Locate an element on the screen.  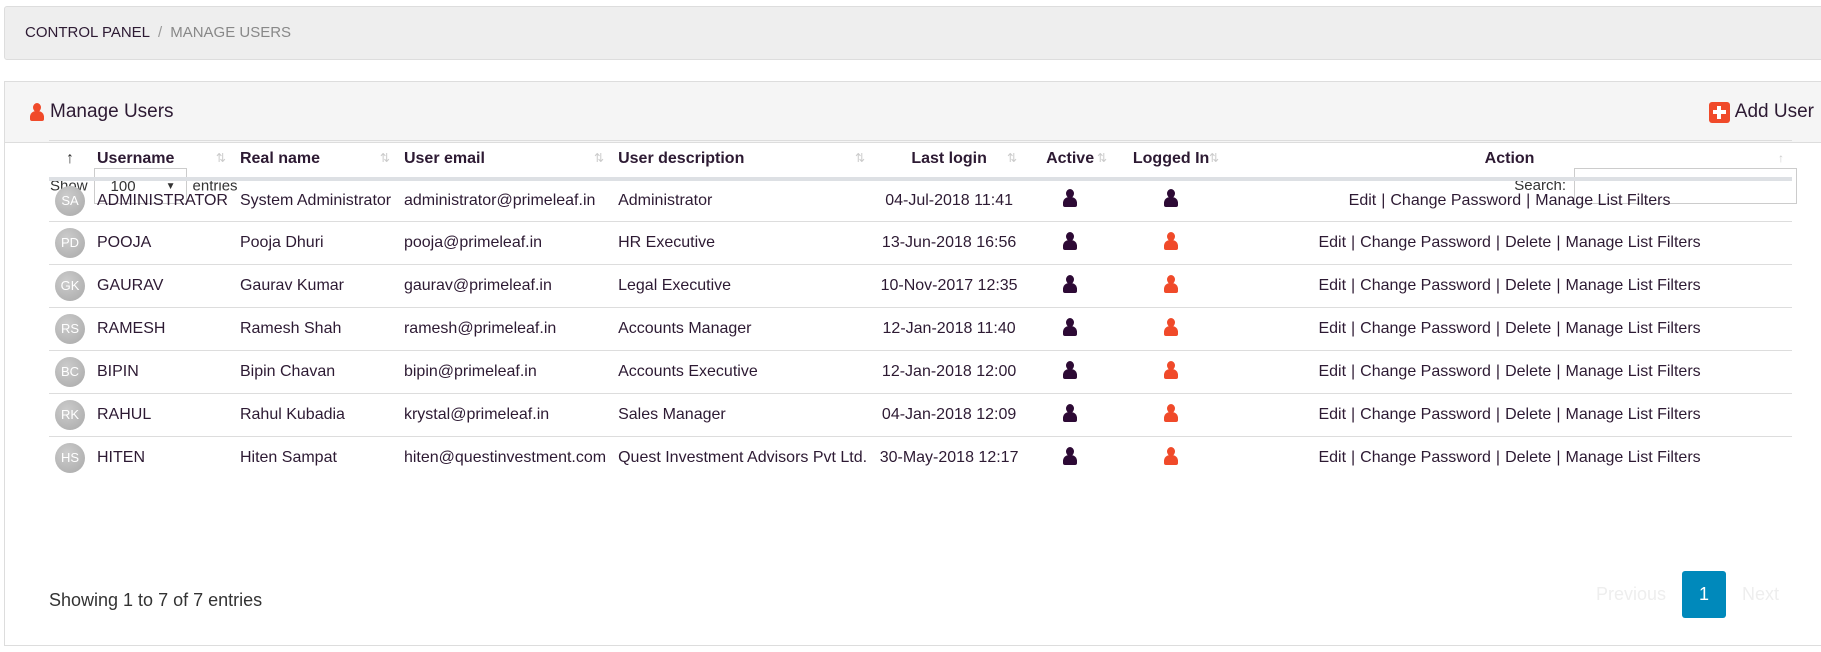
avatar-cell: RS is located at coordinates (70, 329).